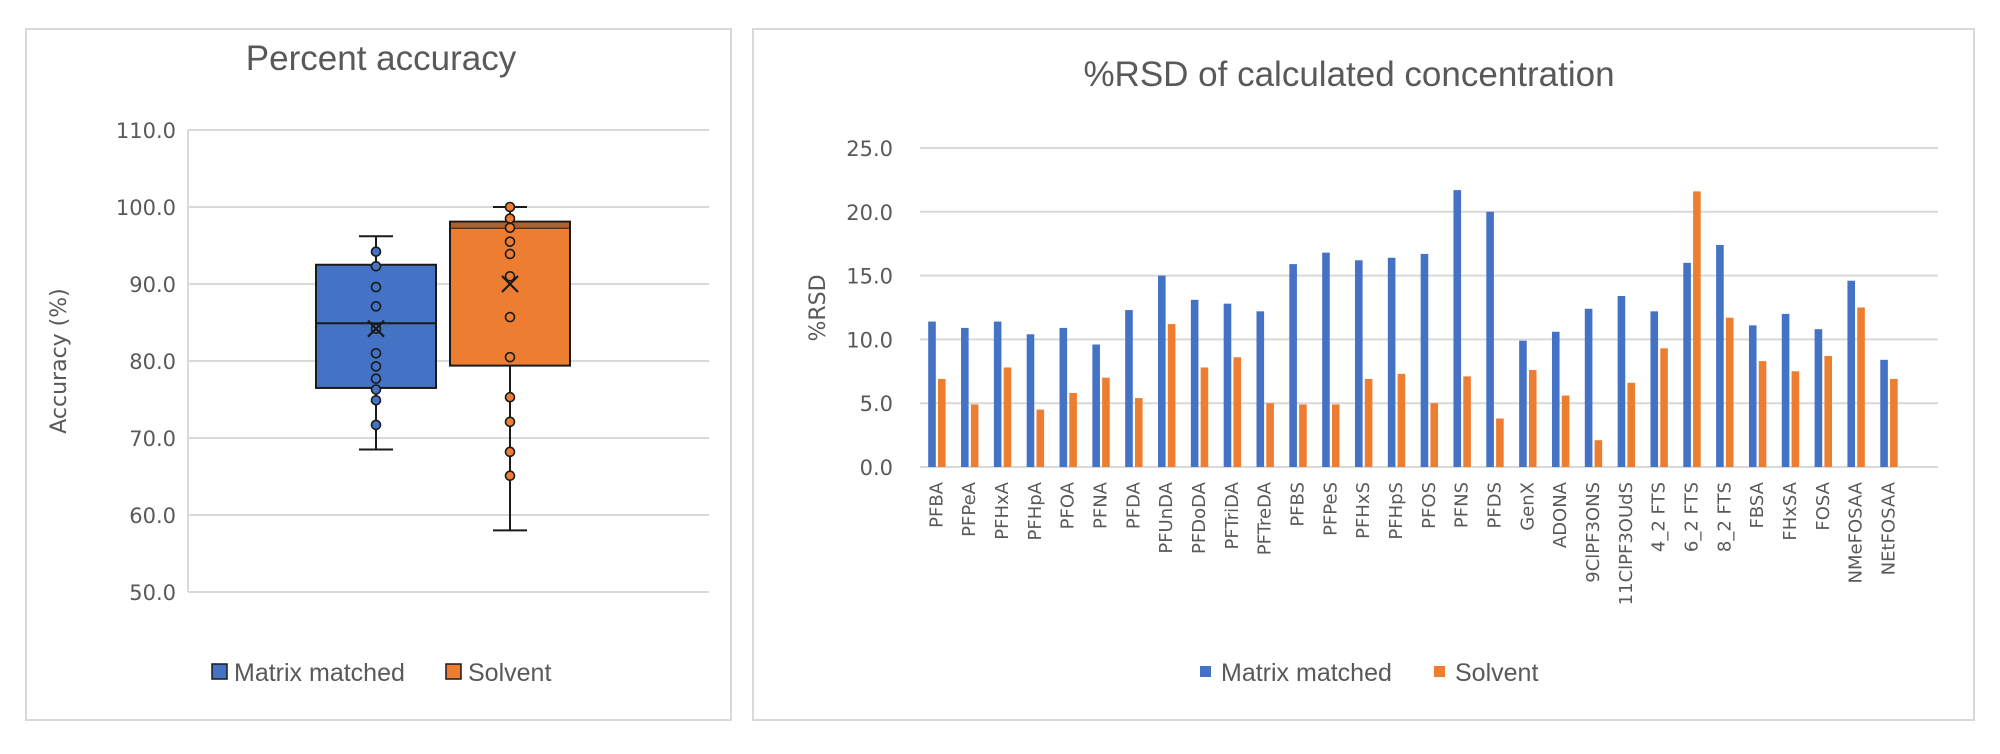 The image size is (2000, 754). What do you see at coordinates (1856, 532) in the screenshot?
I see `x-tick-label: NMeFOSAA` at bounding box center [1856, 532].